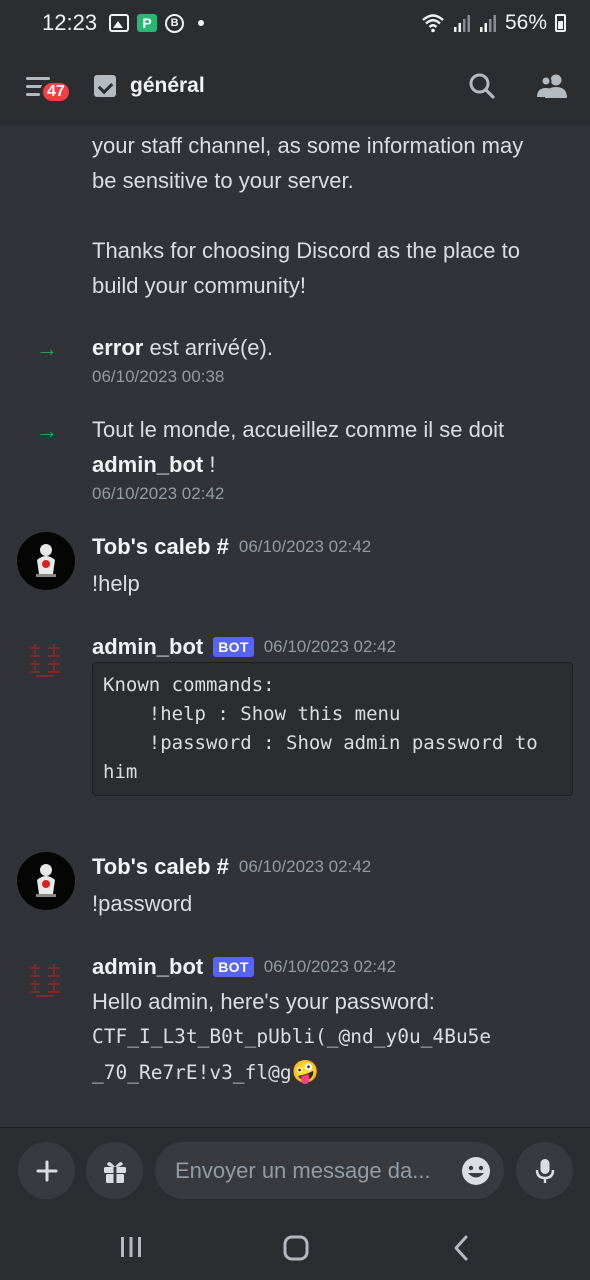 The width and height of the screenshot is (590, 1280). What do you see at coordinates (142, 903) in the screenshot?
I see `message-content: !password` at bounding box center [142, 903].